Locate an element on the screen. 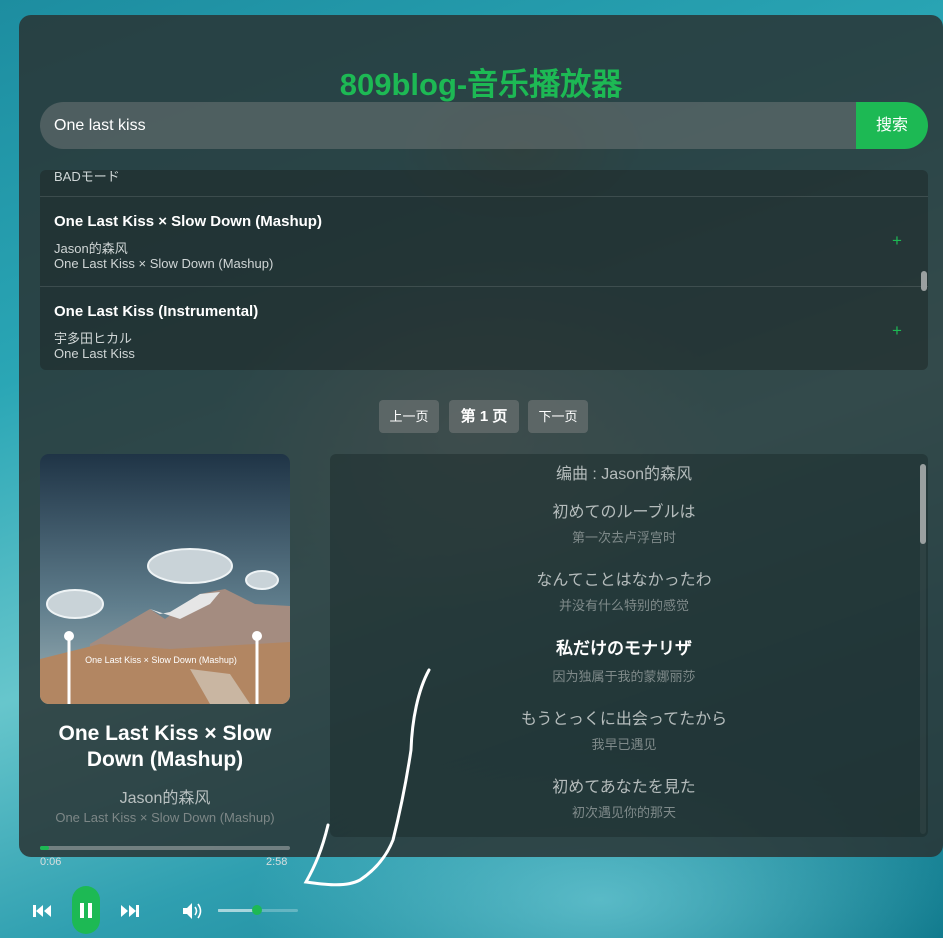  lyric-translation: 我早已遇见 is located at coordinates (624, 744).